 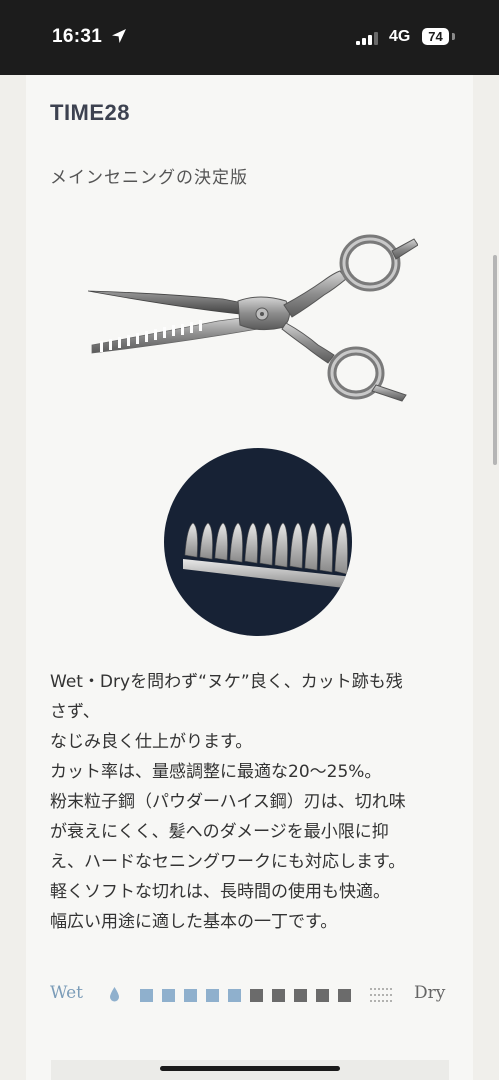 I want to click on product-subtitle: メインセニングの決定版, so click(x=149, y=178).